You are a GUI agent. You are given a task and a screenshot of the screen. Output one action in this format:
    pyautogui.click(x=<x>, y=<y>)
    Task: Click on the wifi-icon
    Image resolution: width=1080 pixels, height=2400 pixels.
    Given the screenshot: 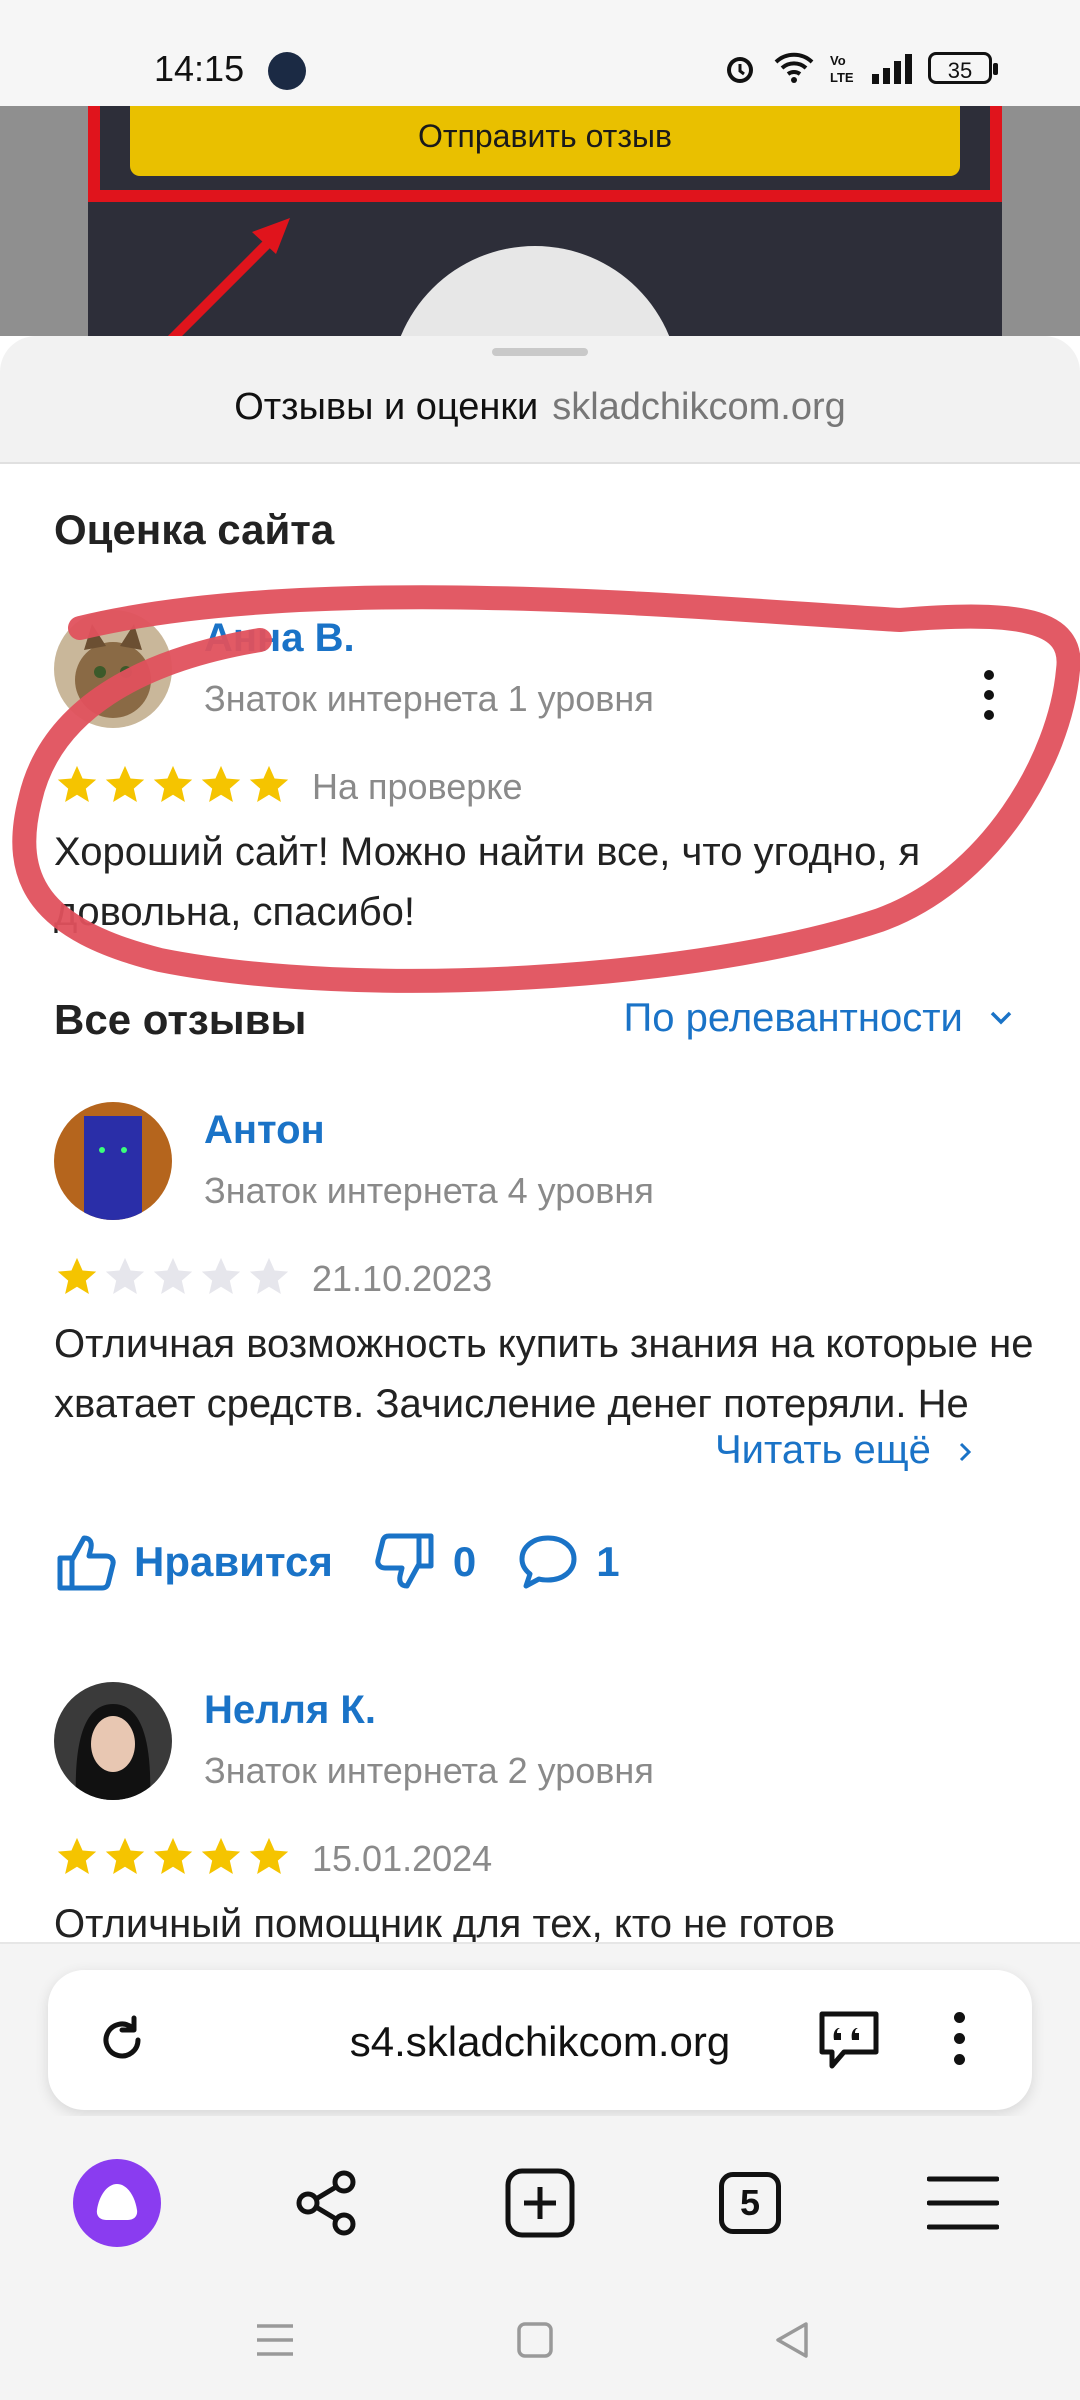 What is the action you would take?
    pyautogui.click(x=794, y=67)
    